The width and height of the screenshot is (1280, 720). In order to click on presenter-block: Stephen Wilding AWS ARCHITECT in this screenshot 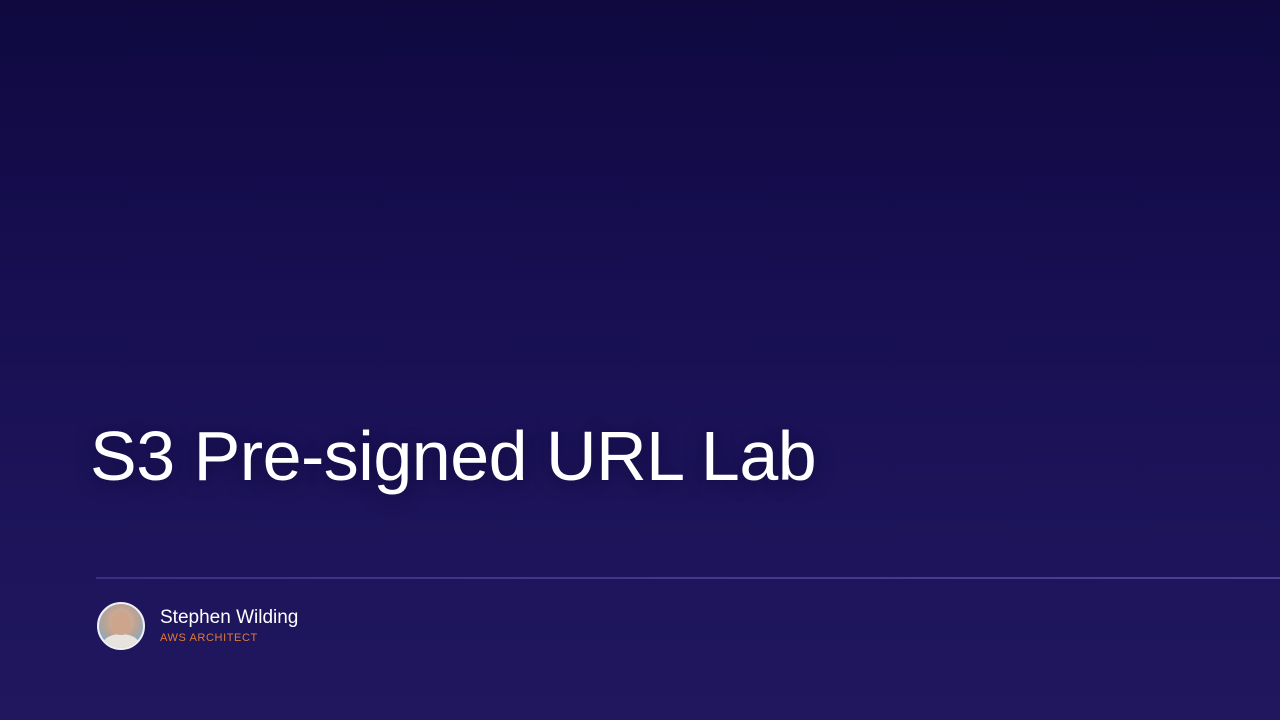, I will do `click(197, 626)`.